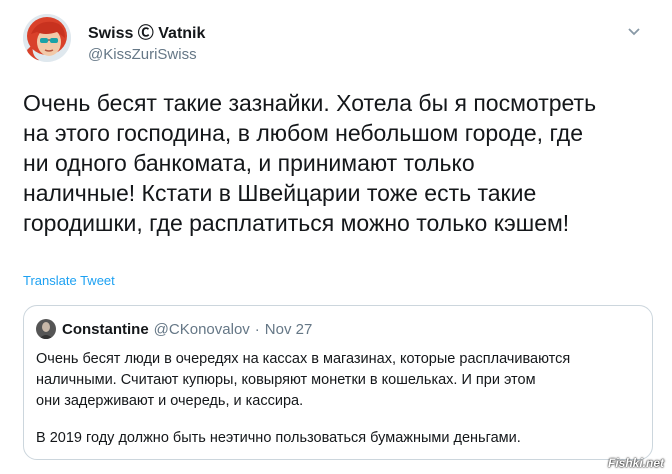  I want to click on author-display-name: Swiss Ⓒ Vatnik, so click(146, 34).